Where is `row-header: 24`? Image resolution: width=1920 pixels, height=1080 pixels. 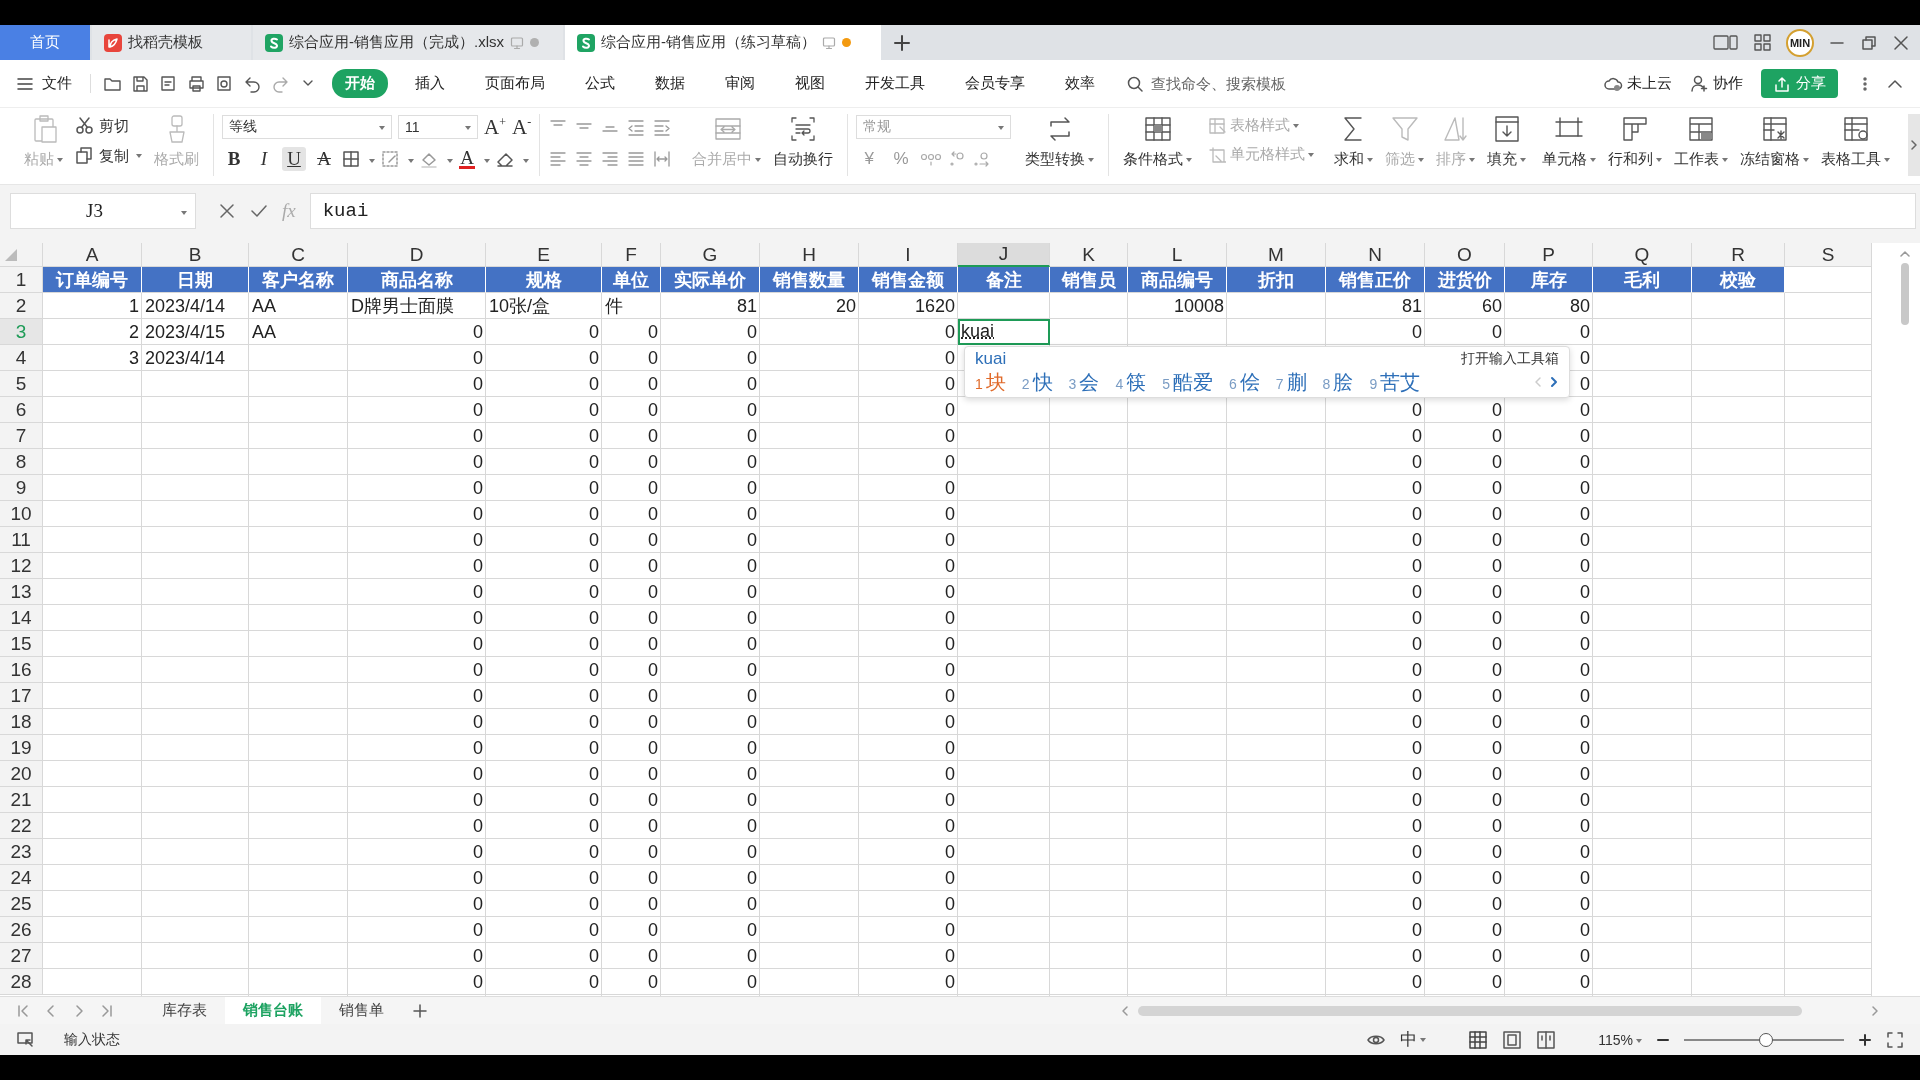 row-header: 24 is located at coordinates (21, 878).